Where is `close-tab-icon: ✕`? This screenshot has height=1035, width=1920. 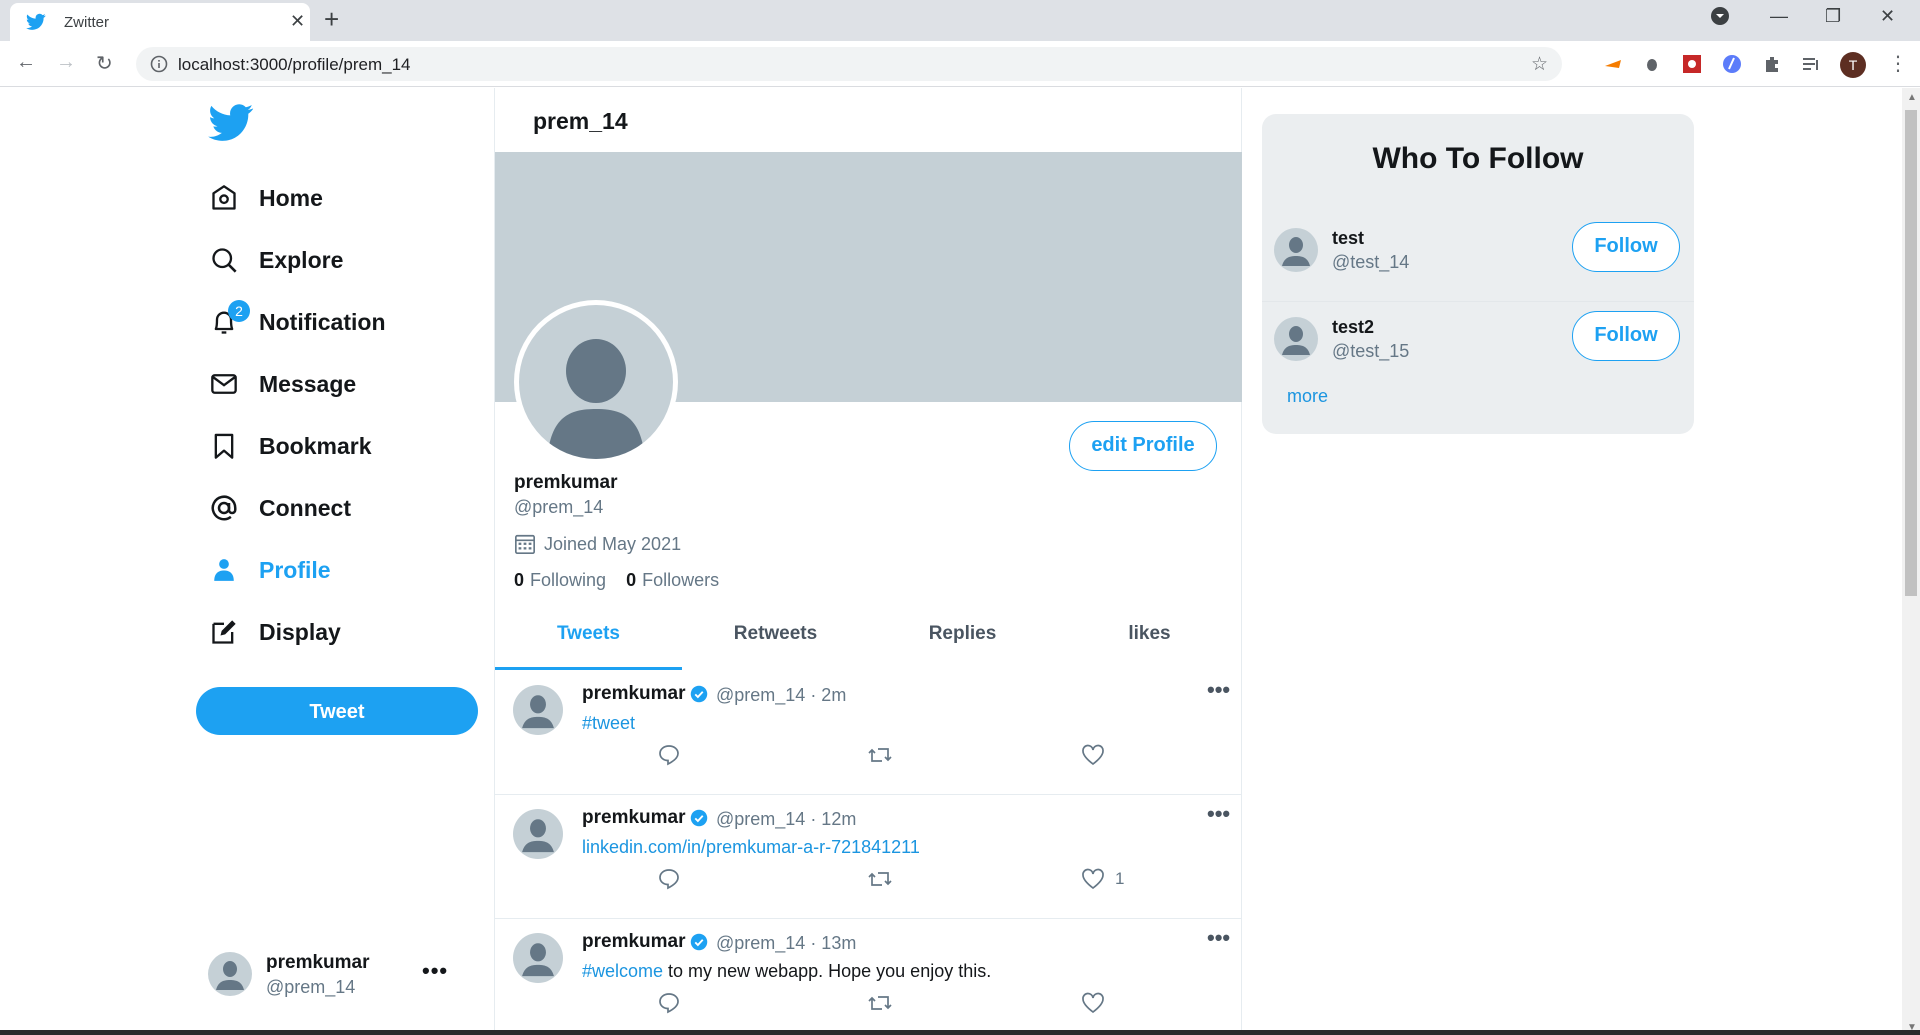 close-tab-icon: ✕ is located at coordinates (297, 21).